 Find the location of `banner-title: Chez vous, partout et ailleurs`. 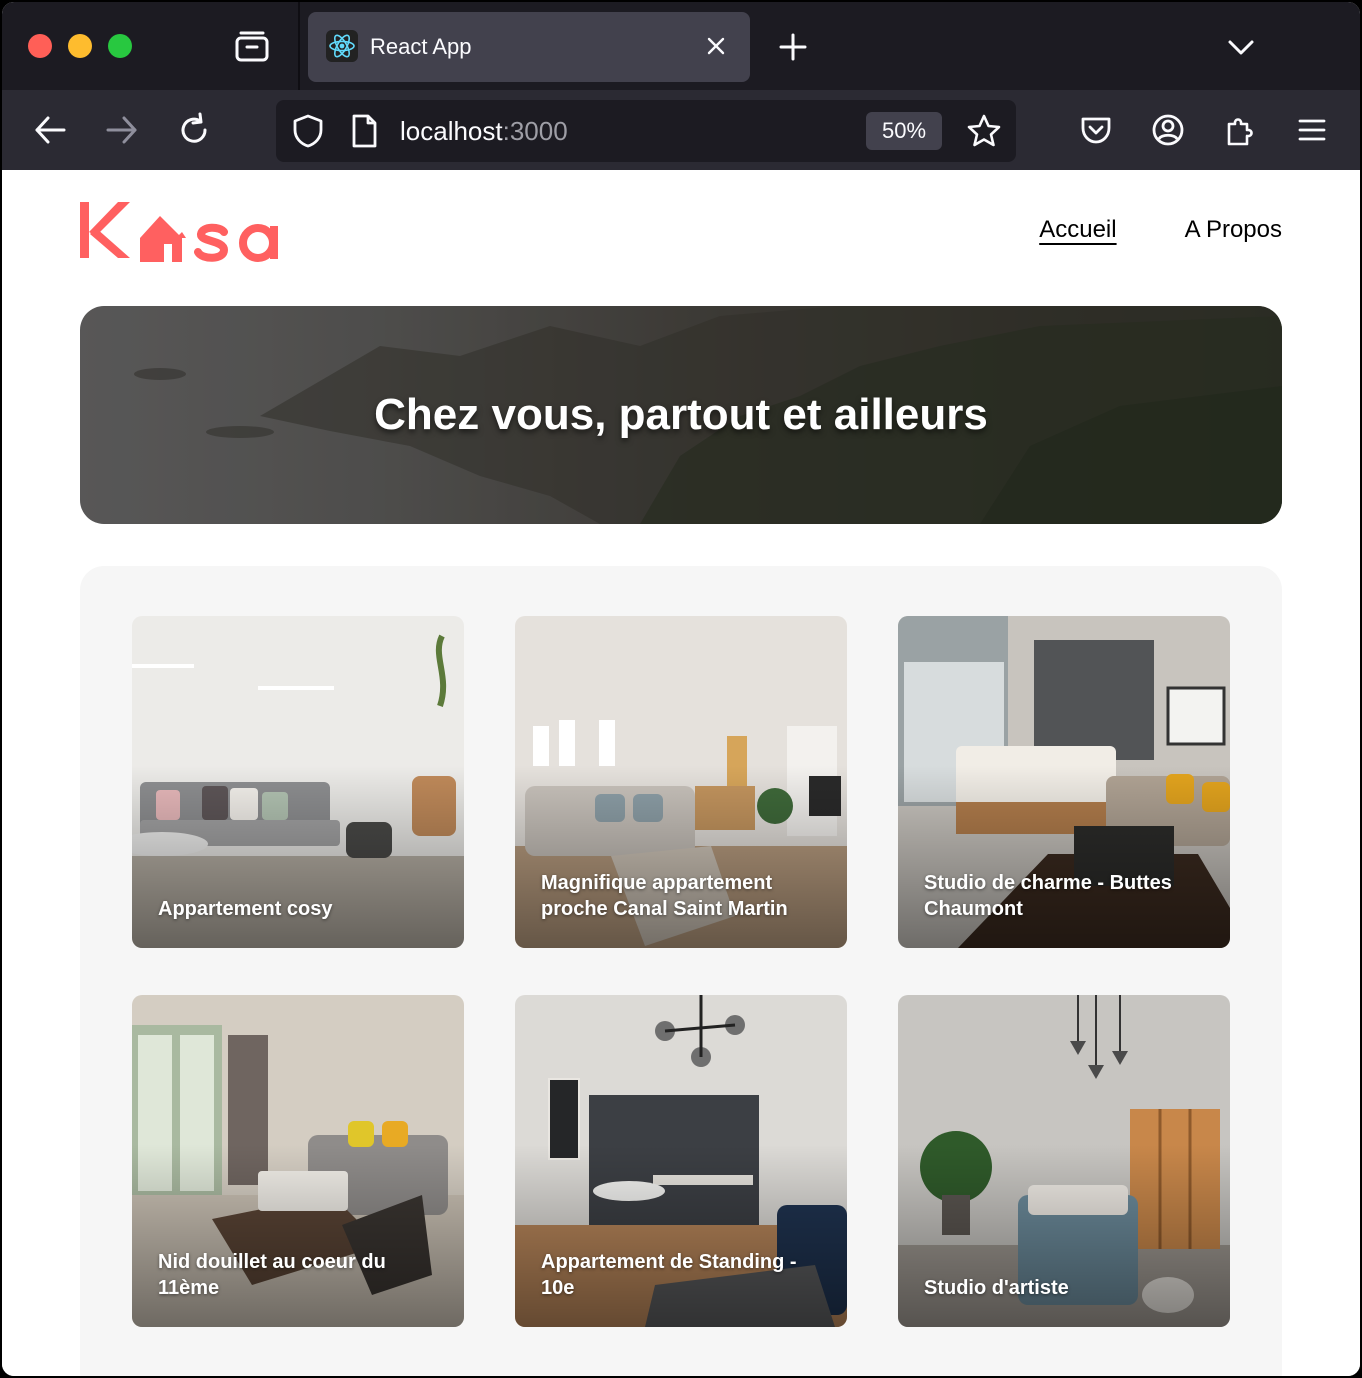

banner-title: Chez vous, partout et ailleurs is located at coordinates (681, 414).